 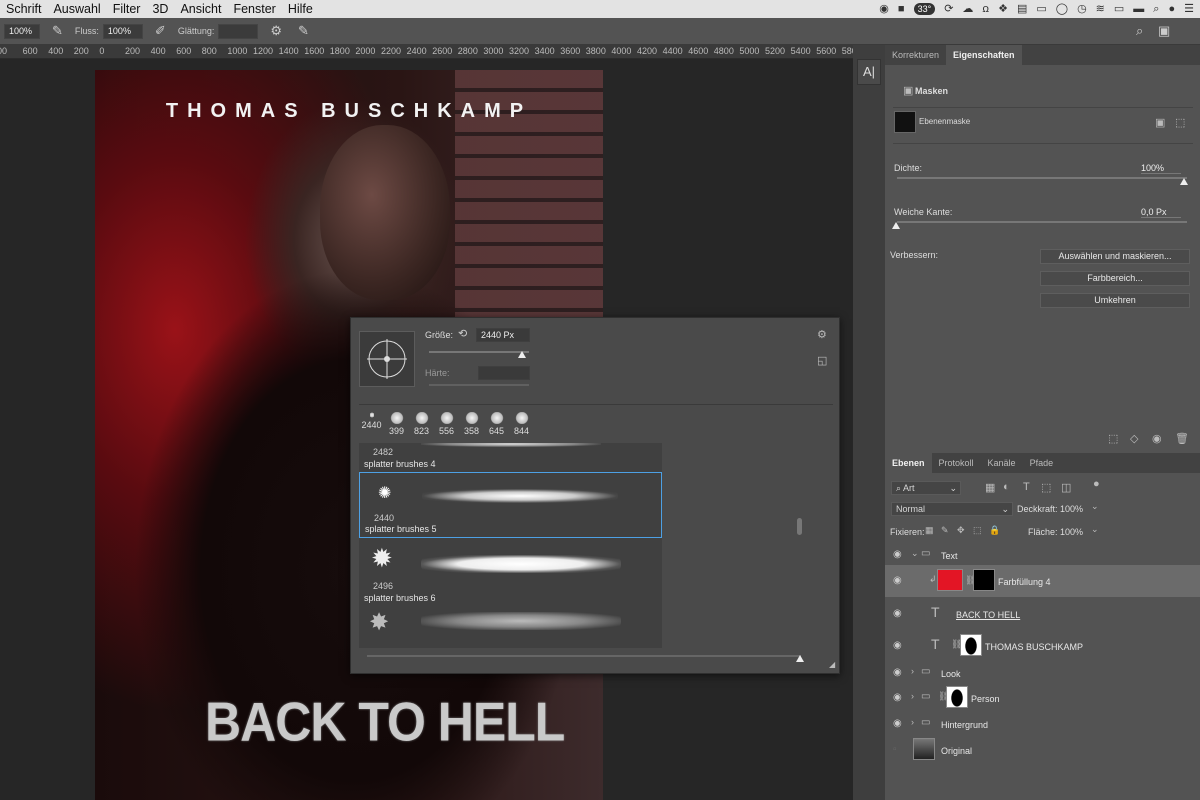 What do you see at coordinates (503, 335) in the screenshot?
I see `size-field: 2440 Px` at bounding box center [503, 335].